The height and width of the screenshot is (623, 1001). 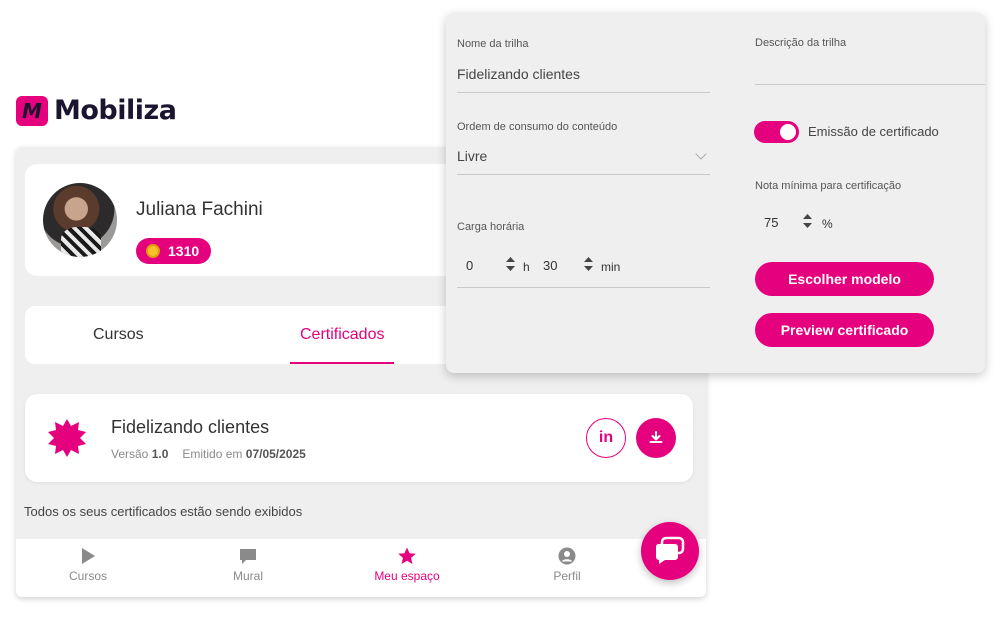 I want to click on logo-mark: M, so click(x=32, y=110).